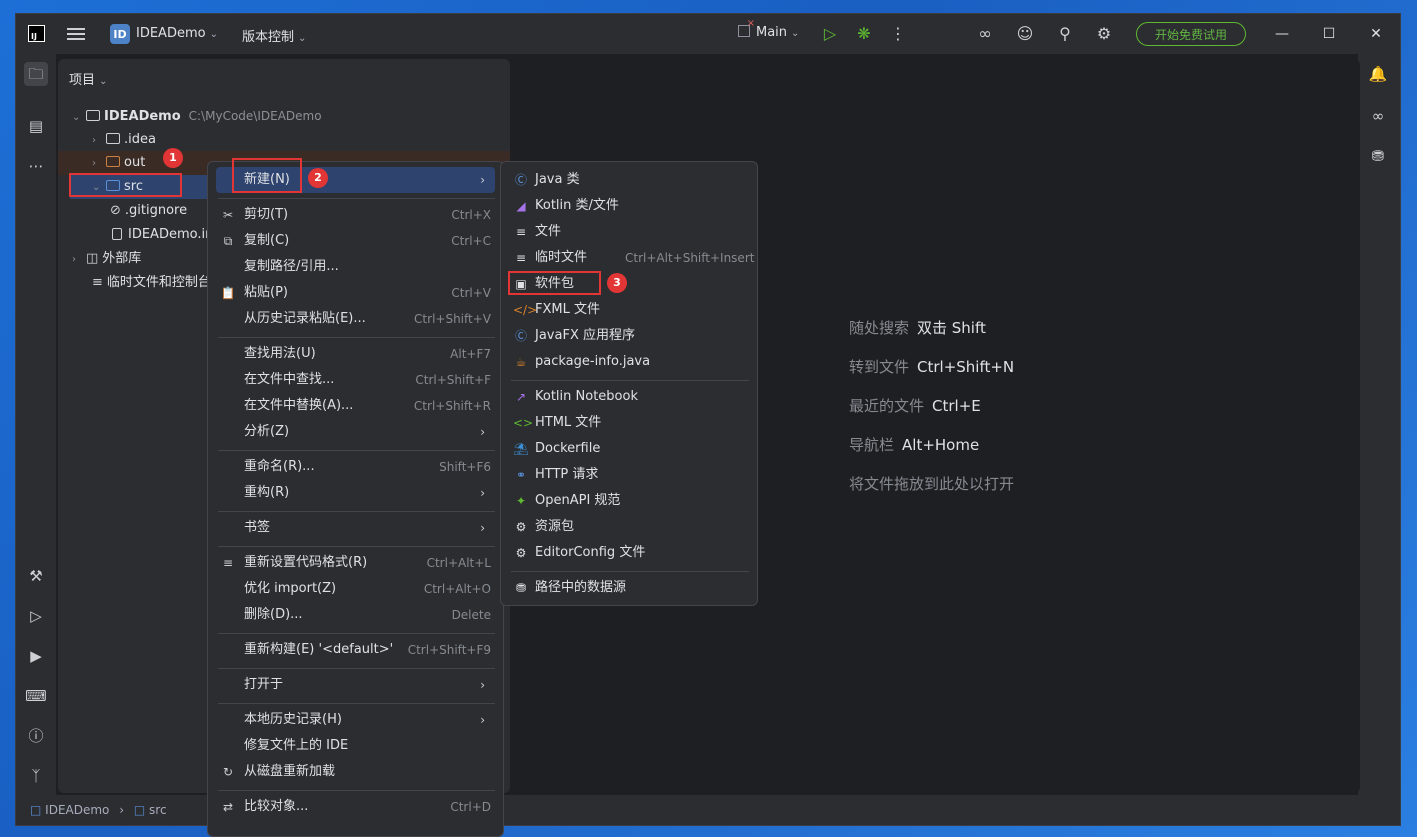 Image resolution: width=1417 pixels, height=837 pixels. What do you see at coordinates (355, 615) in the screenshot?
I see `menu-item-delete: 删除(D)... Delete` at bounding box center [355, 615].